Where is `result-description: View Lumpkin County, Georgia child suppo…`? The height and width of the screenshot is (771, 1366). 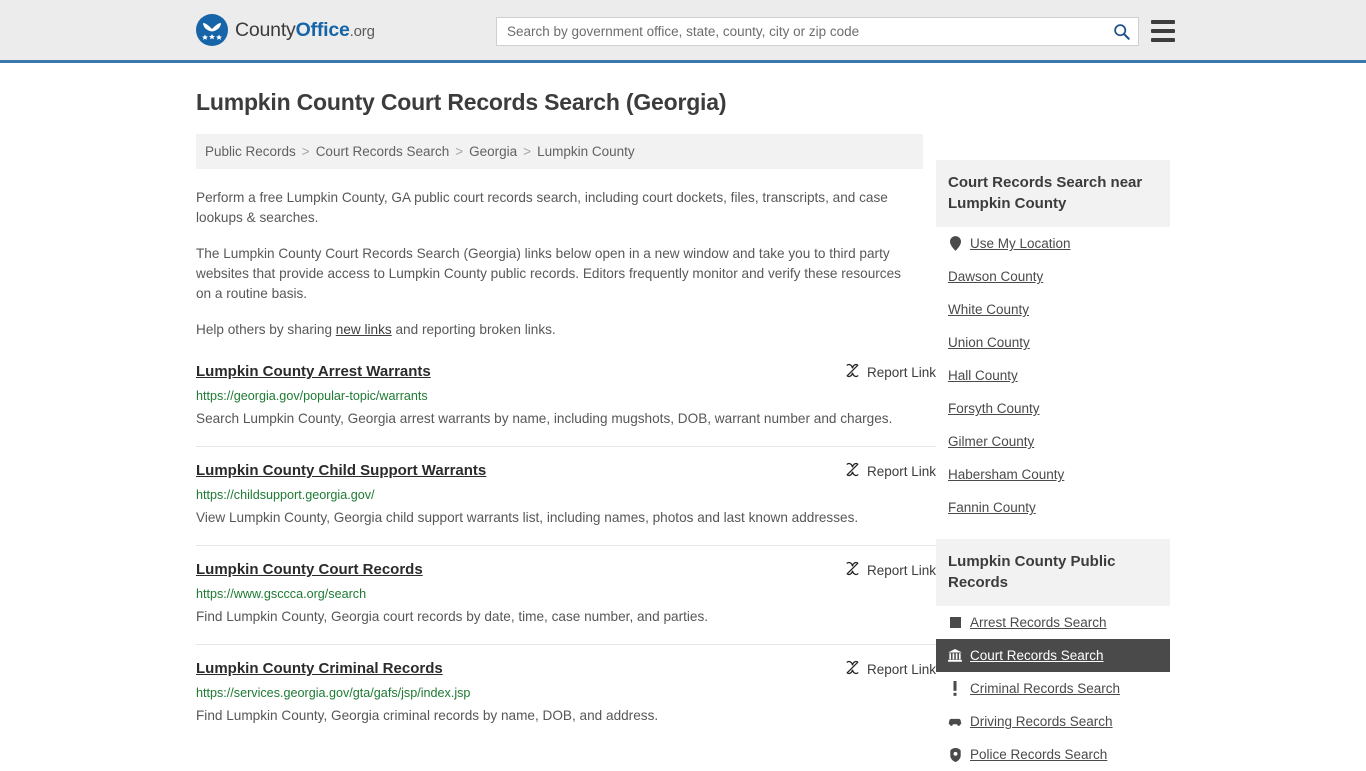 result-description: View Lumpkin County, Georgia child suppo… is located at coordinates (527, 517).